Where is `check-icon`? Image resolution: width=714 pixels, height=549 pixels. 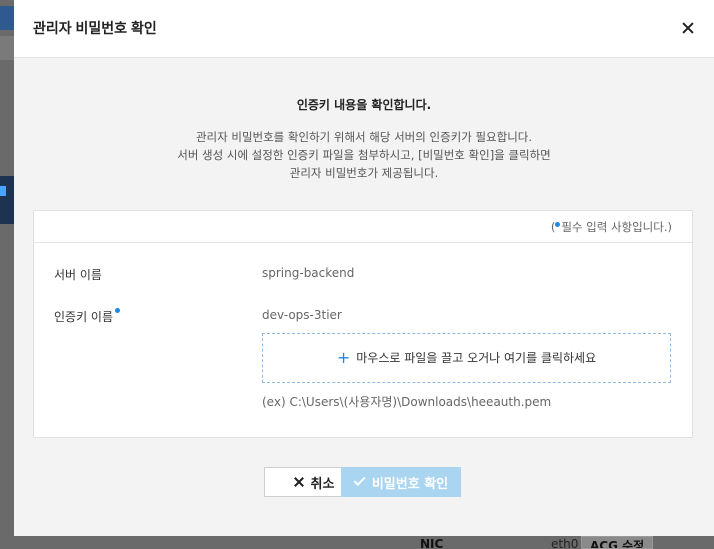
check-icon is located at coordinates (359, 480).